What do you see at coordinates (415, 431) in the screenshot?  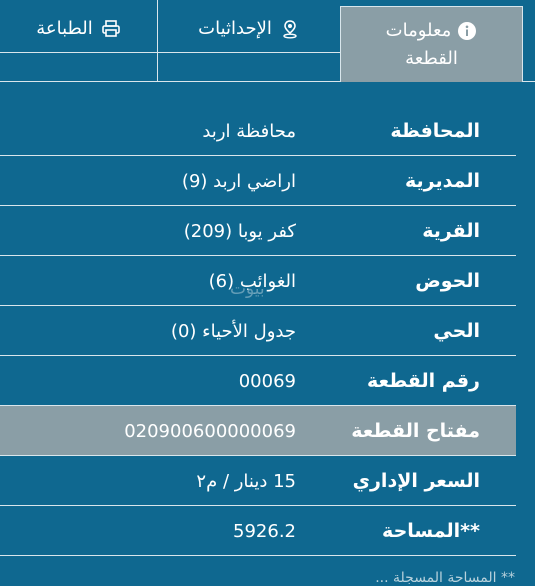 I see `row-label: مفتاح القطعة` at bounding box center [415, 431].